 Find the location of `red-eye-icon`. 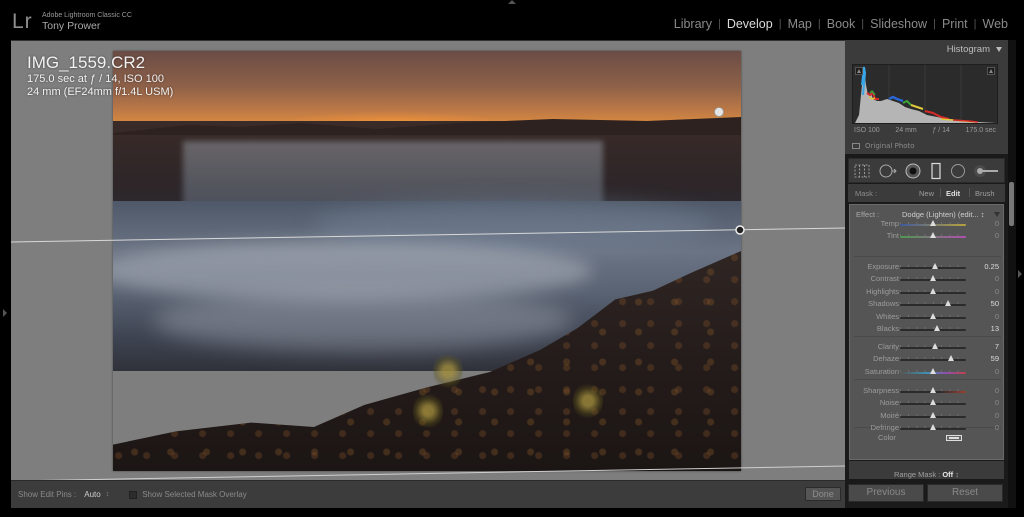

red-eye-icon is located at coordinates (913, 171).